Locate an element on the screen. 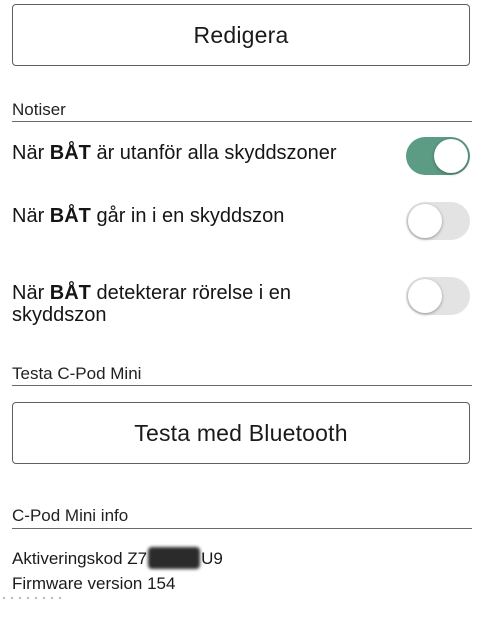 The height and width of the screenshot is (621, 502). edit-button: Redigera is located at coordinates (241, 35).